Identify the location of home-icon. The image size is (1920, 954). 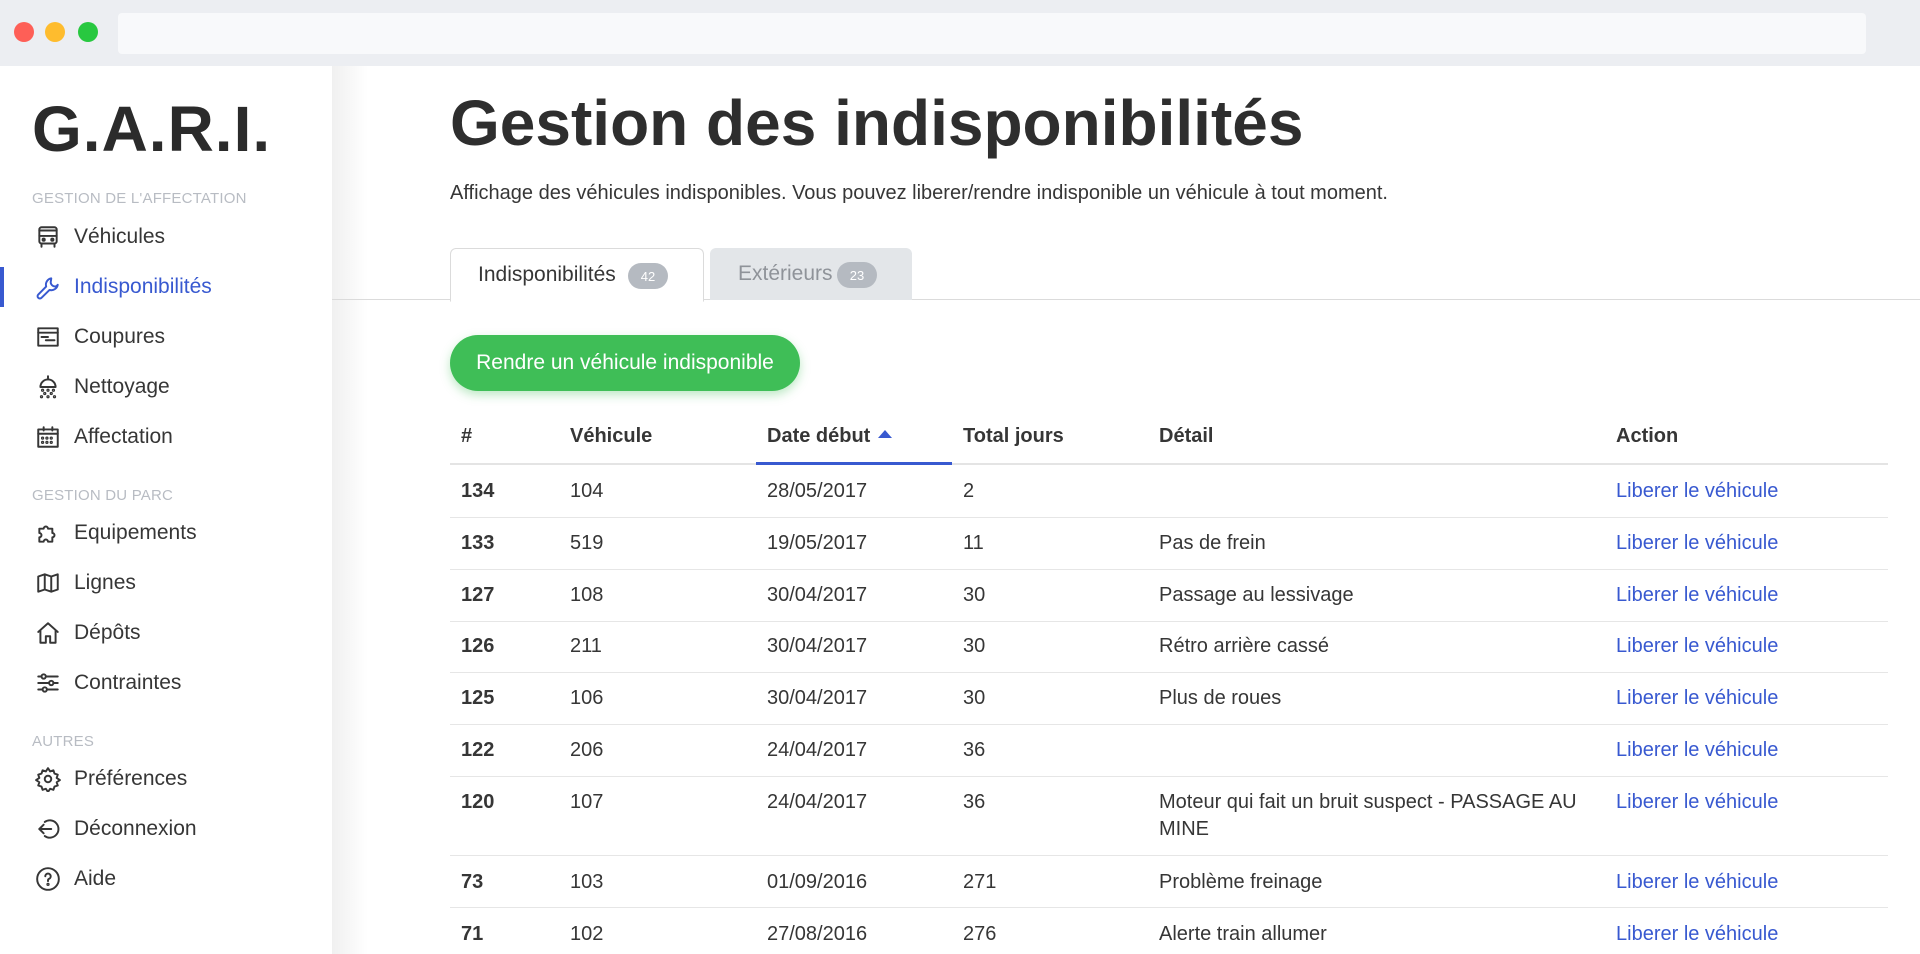
(48, 633).